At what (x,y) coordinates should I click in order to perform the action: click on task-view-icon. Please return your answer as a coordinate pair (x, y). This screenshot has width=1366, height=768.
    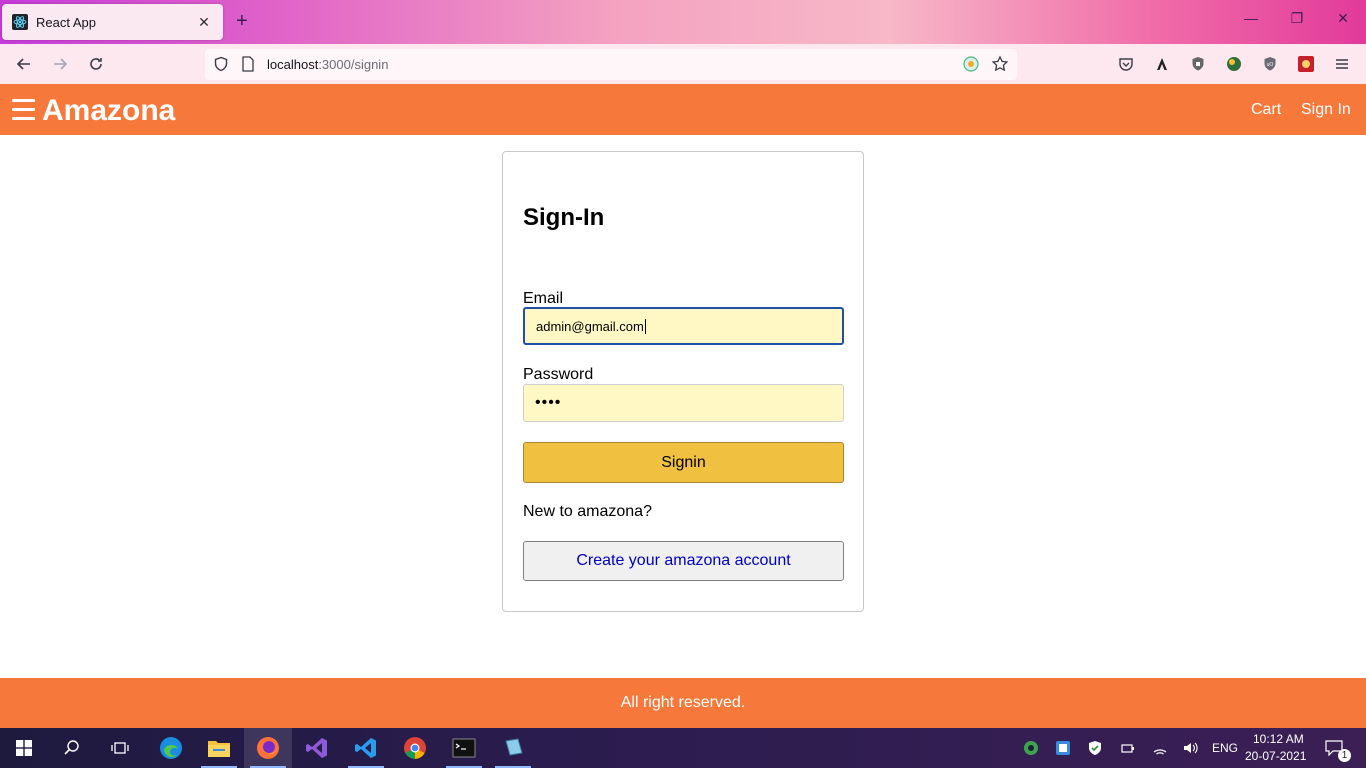
    Looking at the image, I should click on (120, 748).